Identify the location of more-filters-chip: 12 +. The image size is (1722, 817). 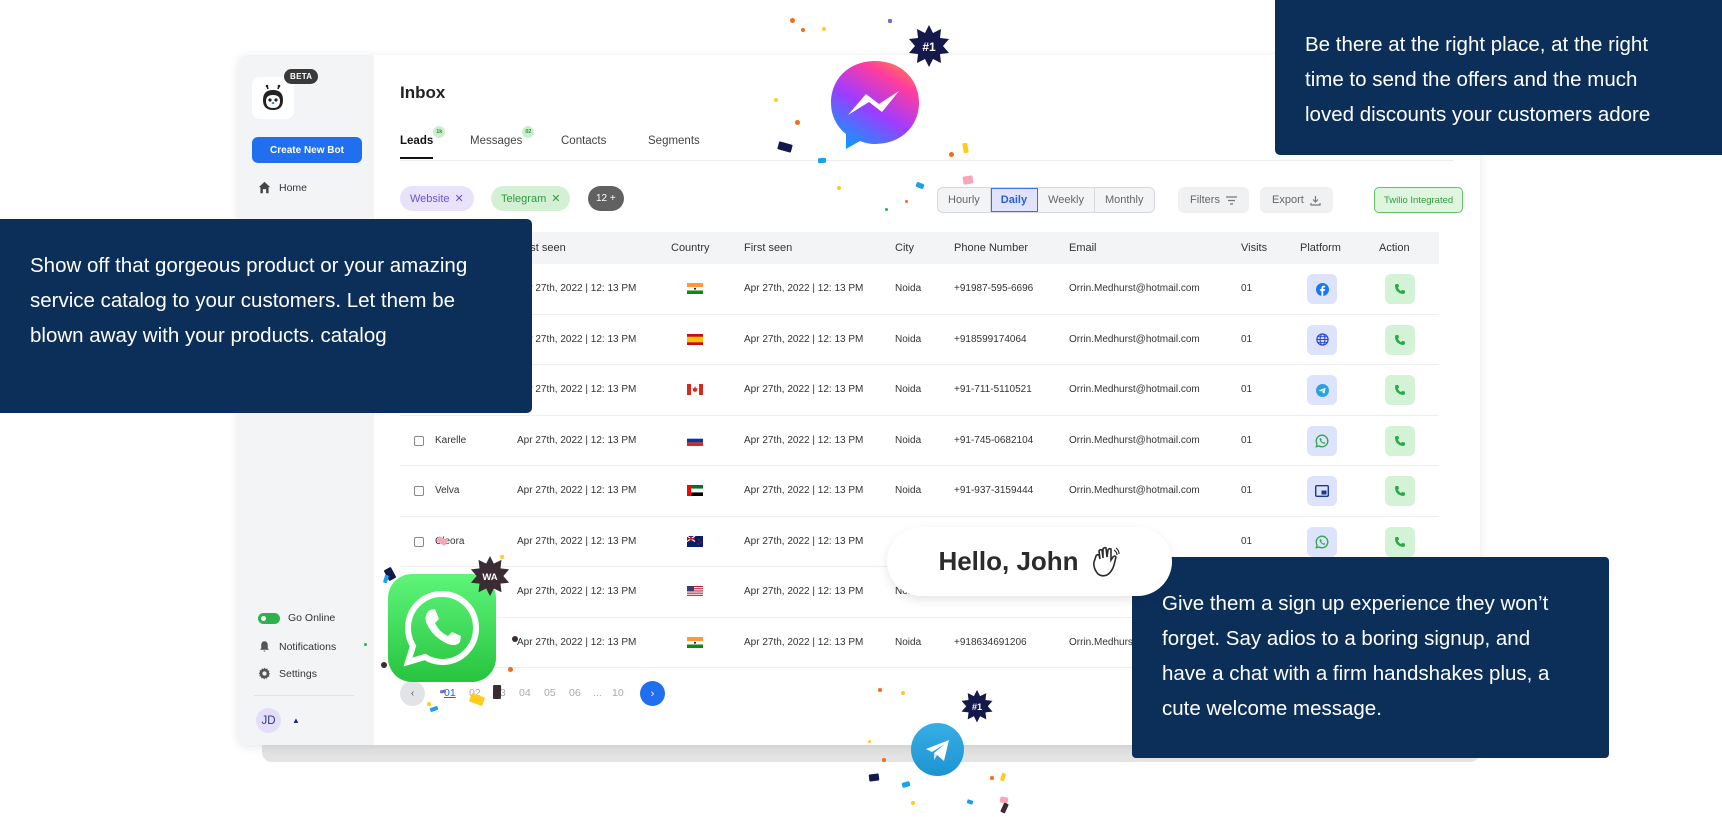
(606, 198).